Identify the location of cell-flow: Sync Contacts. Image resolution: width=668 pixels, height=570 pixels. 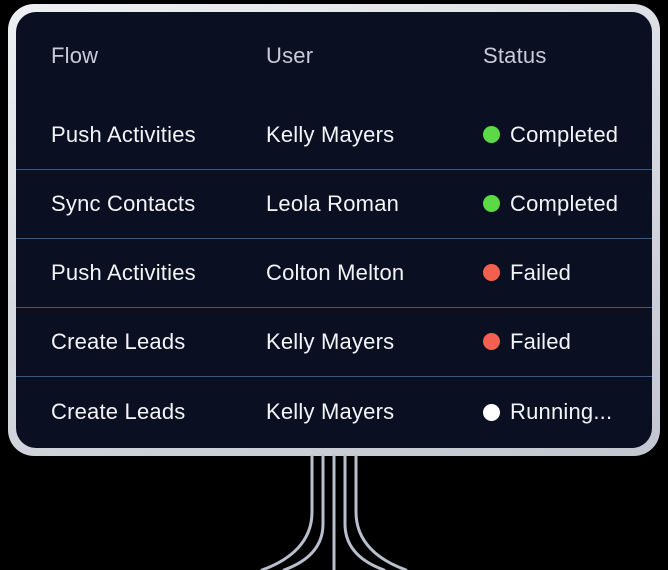
(123, 203).